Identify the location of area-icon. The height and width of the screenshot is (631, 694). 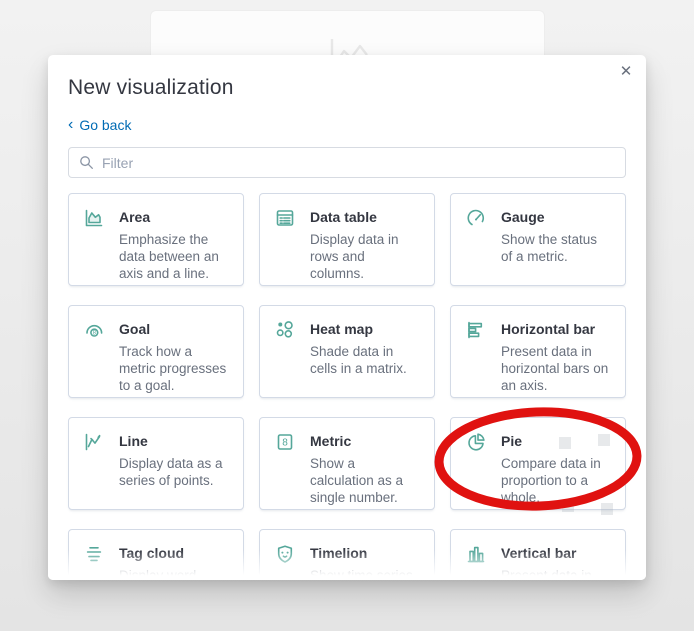
(94, 218).